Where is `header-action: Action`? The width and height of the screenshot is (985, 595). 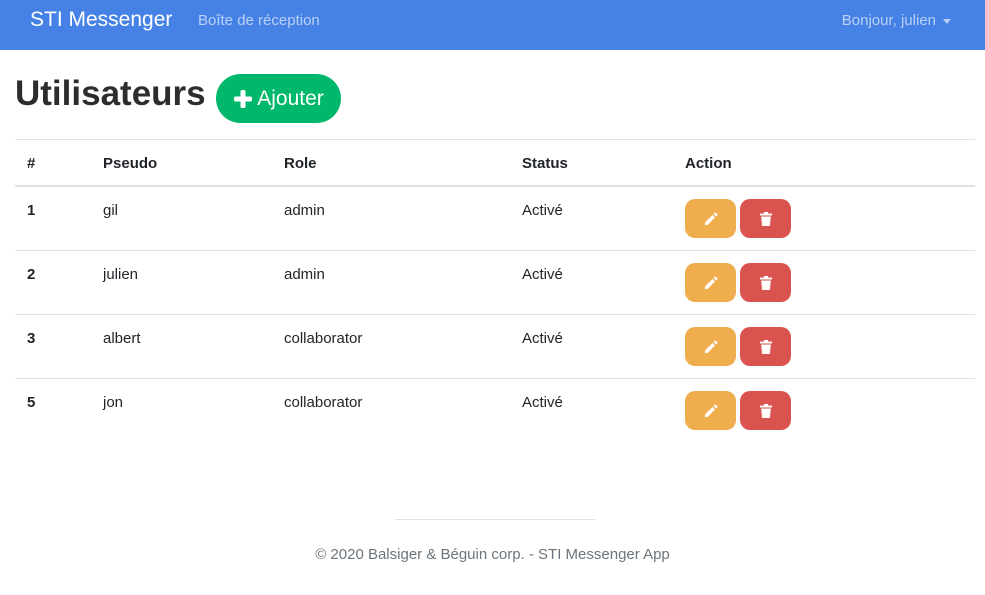
header-action: Action is located at coordinates (708, 163).